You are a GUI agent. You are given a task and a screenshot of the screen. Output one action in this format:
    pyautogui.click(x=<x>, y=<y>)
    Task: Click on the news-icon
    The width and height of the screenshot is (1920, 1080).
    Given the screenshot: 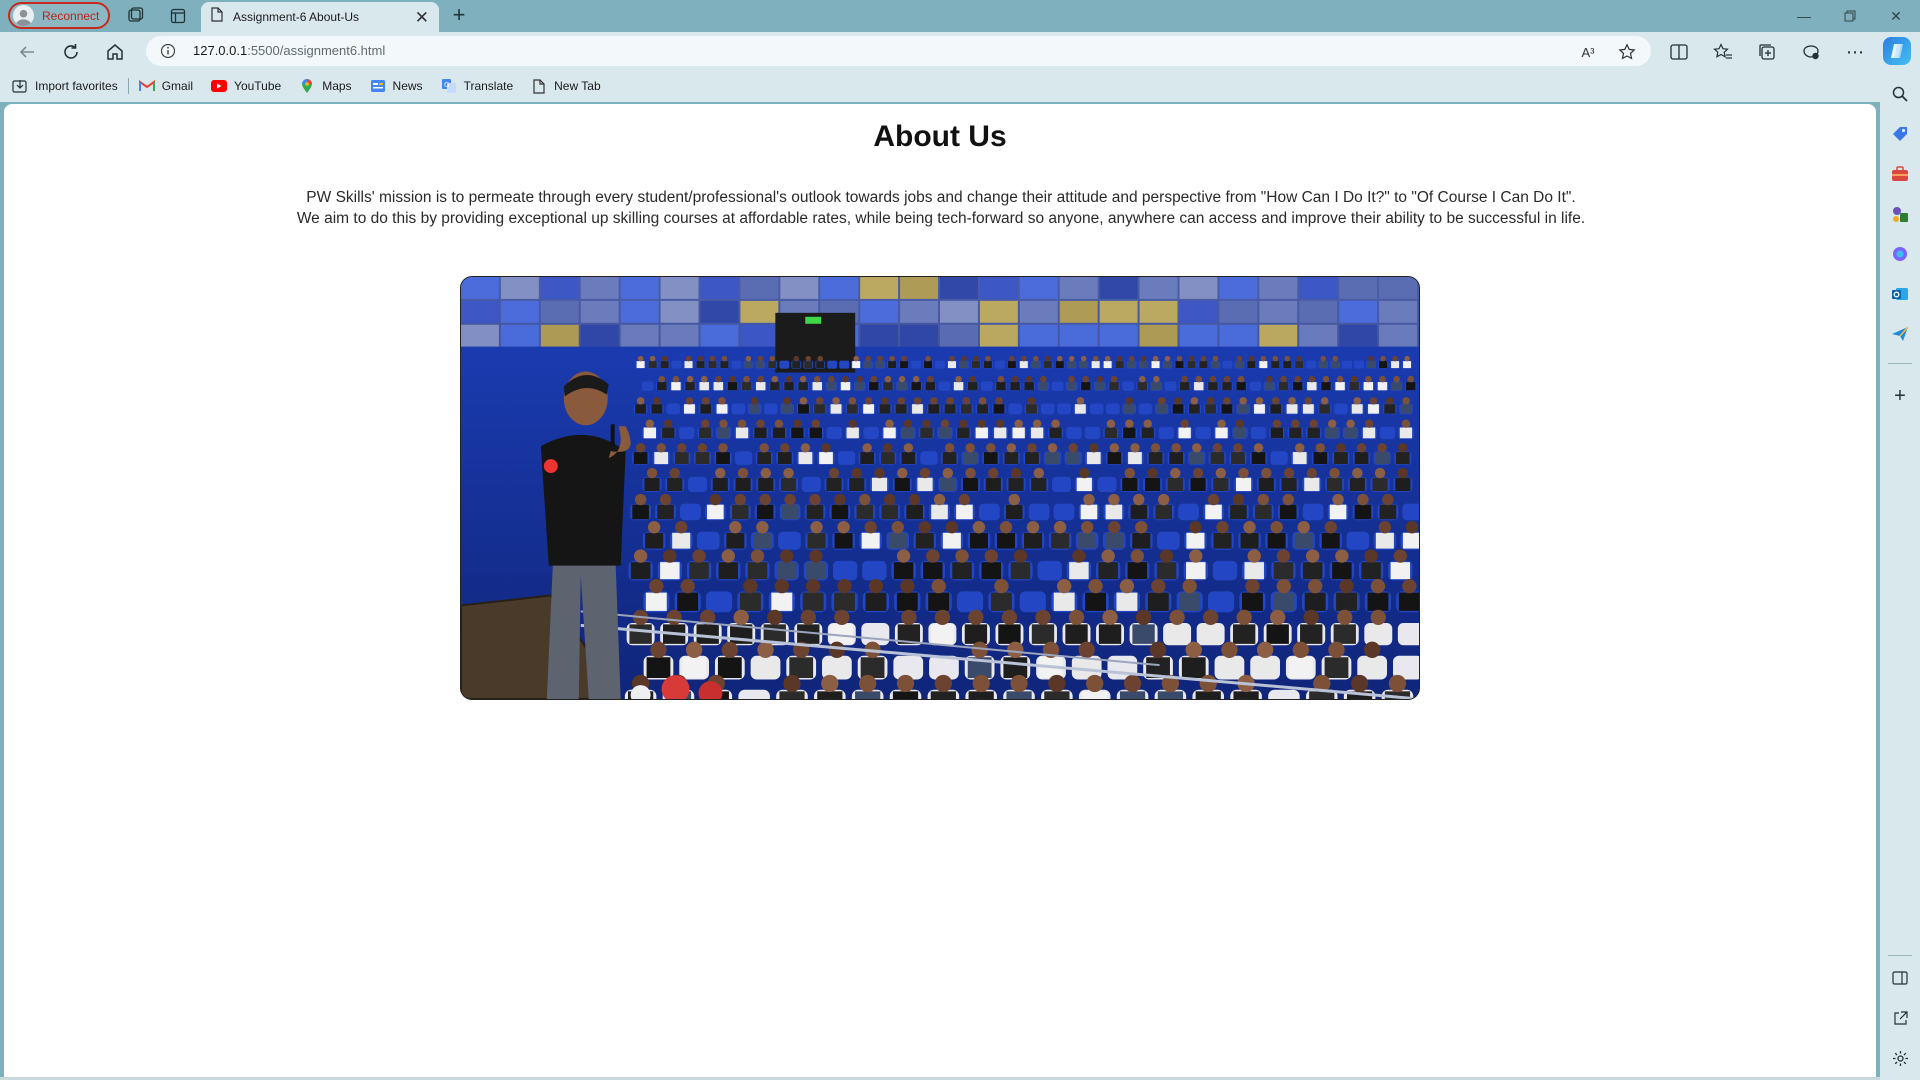 What is the action you would take?
    pyautogui.click(x=378, y=86)
    